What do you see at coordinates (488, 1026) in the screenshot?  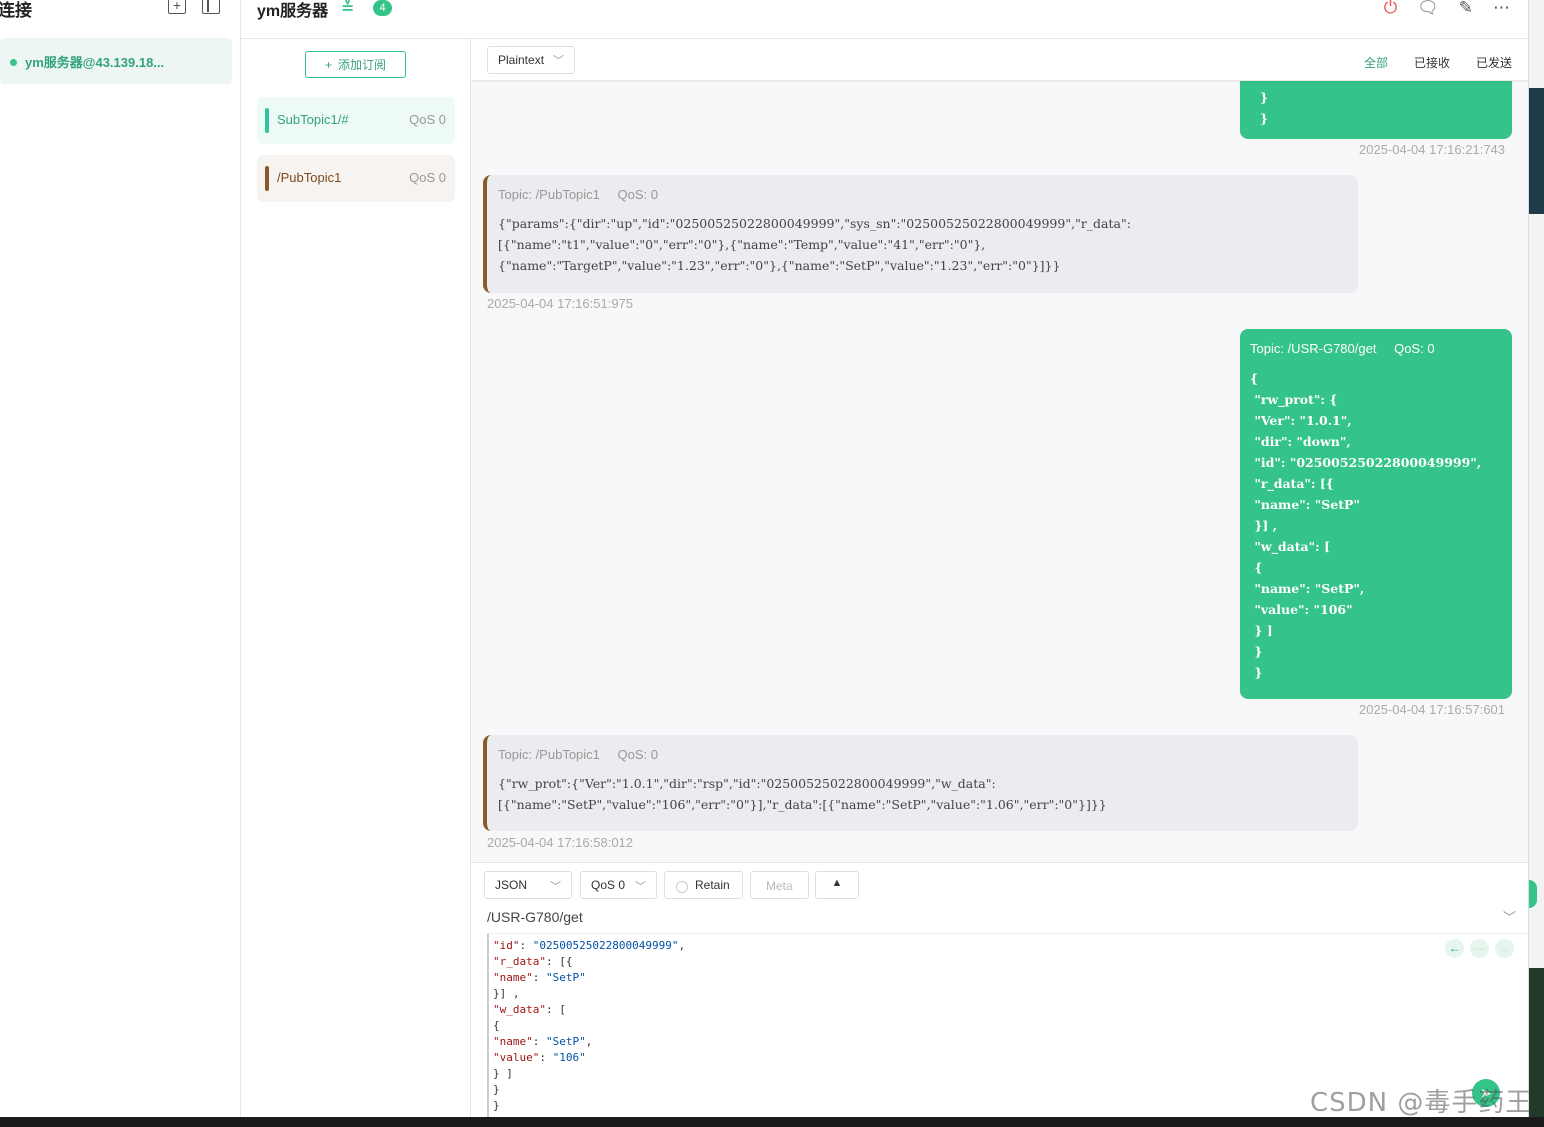 I see `editor-gutter` at bounding box center [488, 1026].